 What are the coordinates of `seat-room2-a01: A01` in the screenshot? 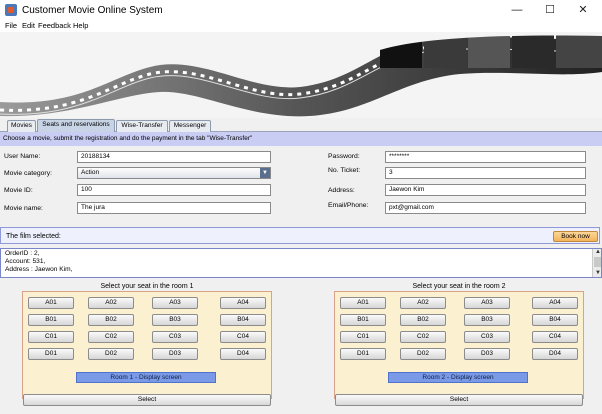 It's located at (363, 303).